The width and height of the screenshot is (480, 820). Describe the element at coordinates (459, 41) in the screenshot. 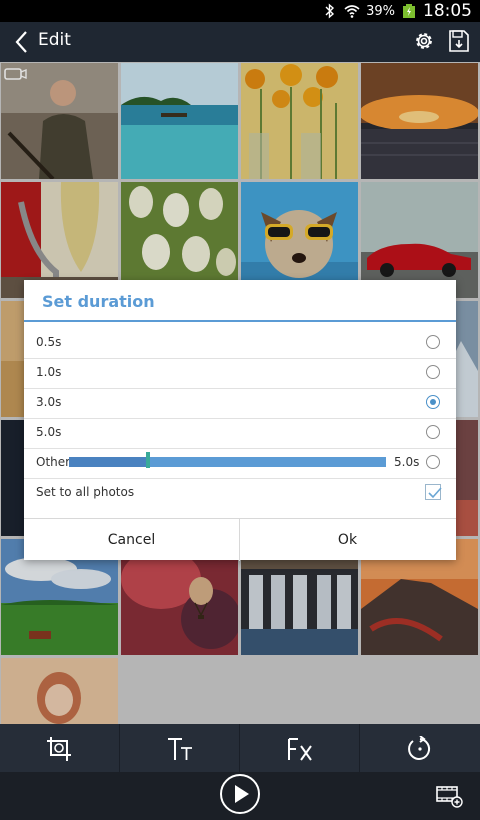

I see `save-icon` at that location.